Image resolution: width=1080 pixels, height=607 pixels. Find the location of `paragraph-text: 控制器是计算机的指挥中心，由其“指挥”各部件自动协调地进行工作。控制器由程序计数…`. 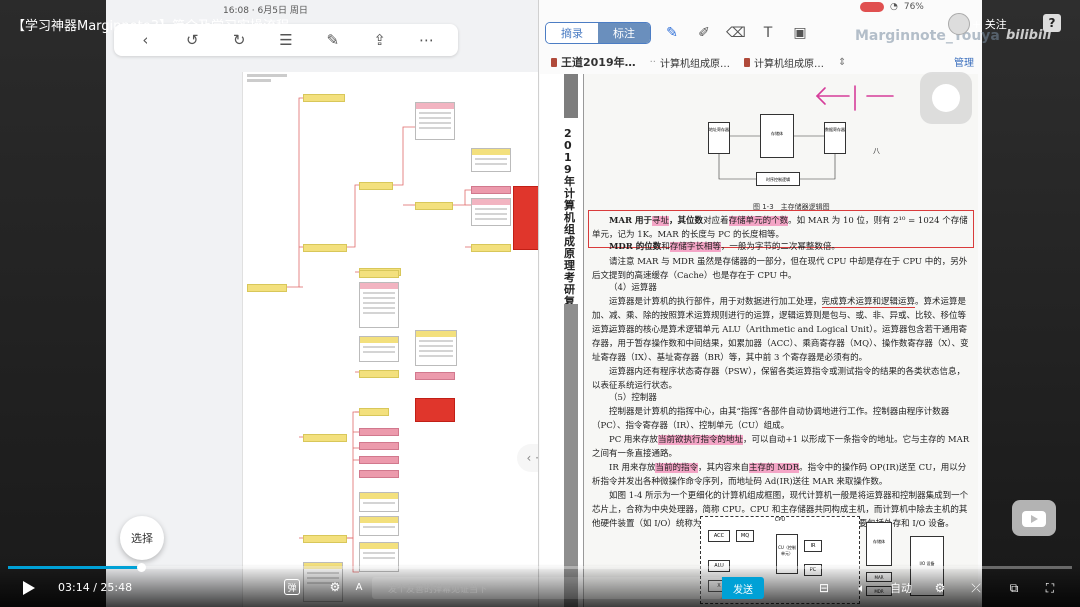

paragraph-text: 控制器是计算机的指挥中心，由其“指挥”各部件自动协调地进行工作。控制器由程序计数… is located at coordinates (771, 419).